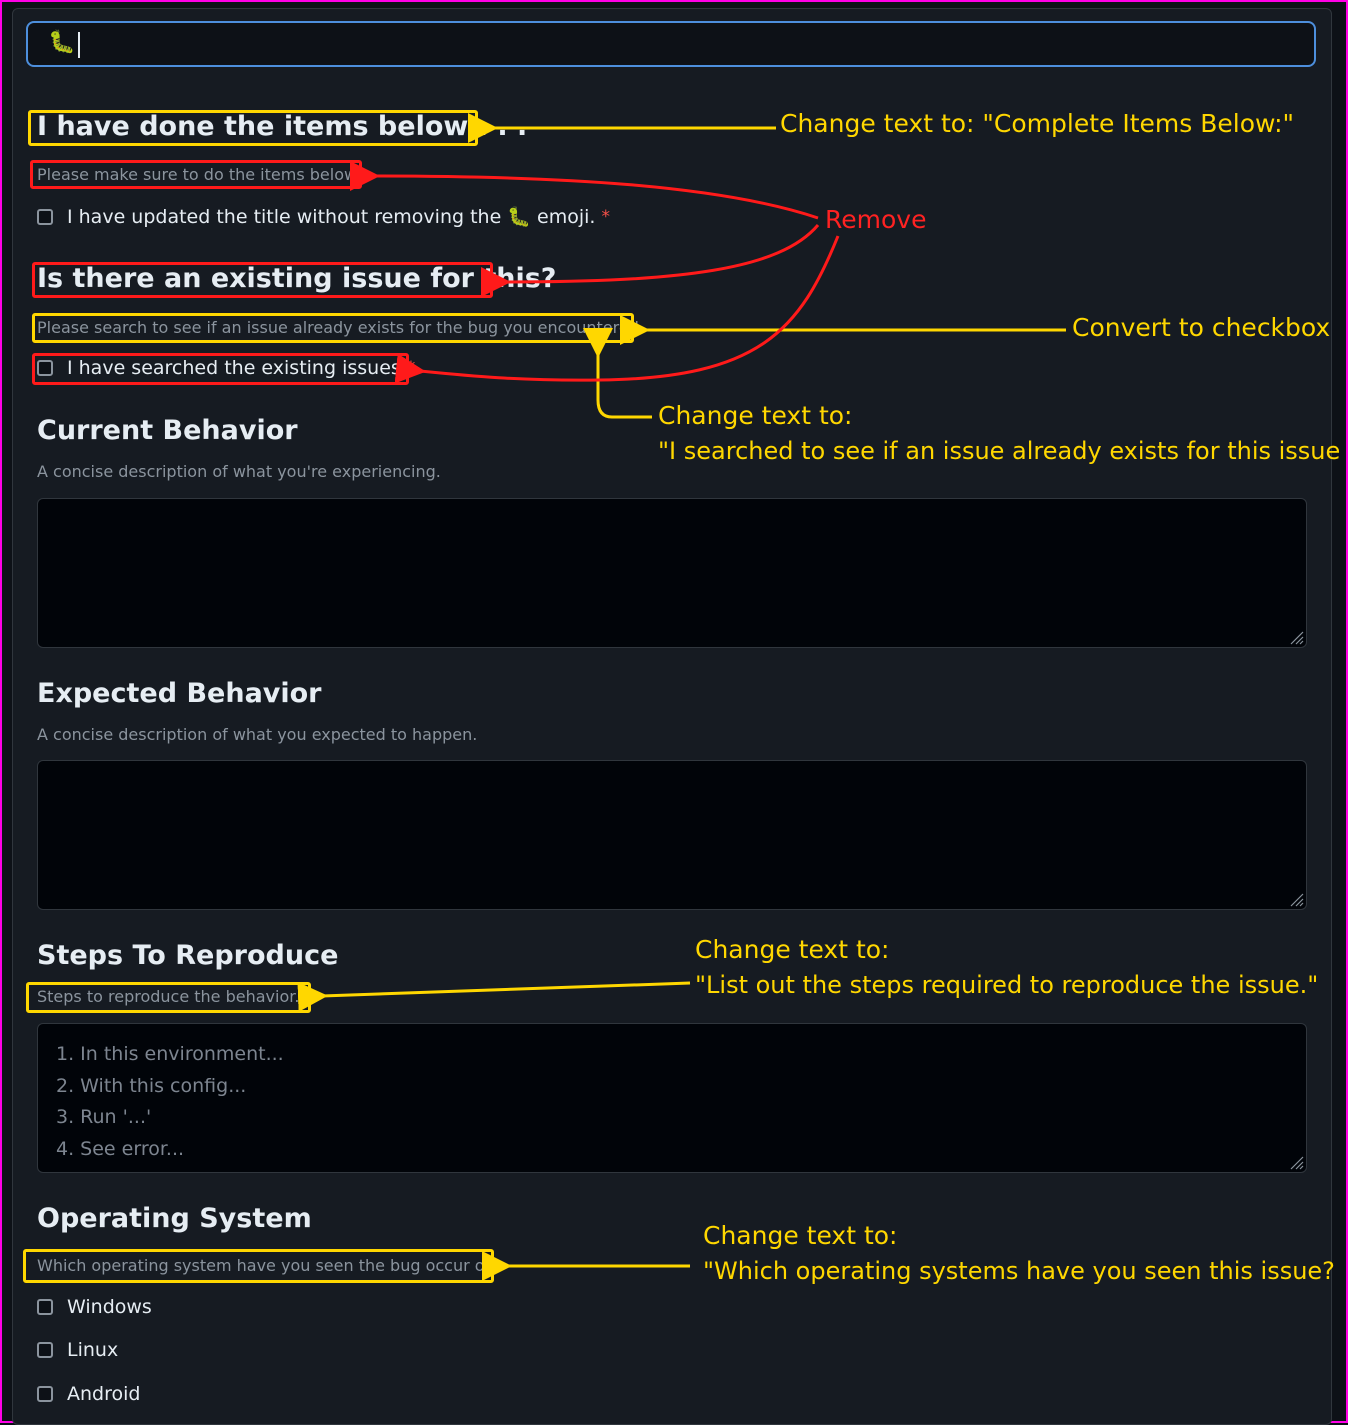 This screenshot has width=1348, height=1425. I want to click on checkbox-row-linux: Linux, so click(77, 1350).